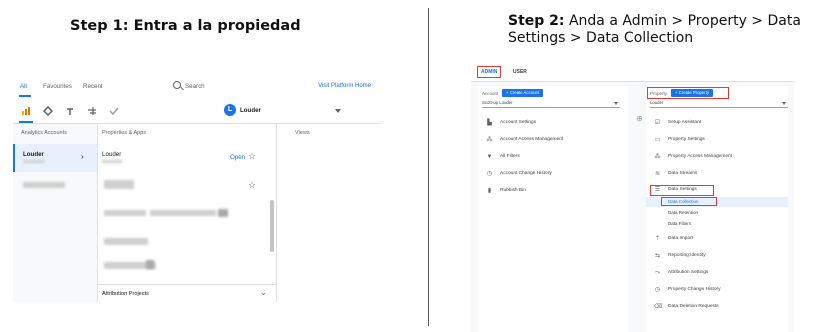 This screenshot has height=332, width=815. What do you see at coordinates (177, 85) in the screenshot?
I see `search-icon` at bounding box center [177, 85].